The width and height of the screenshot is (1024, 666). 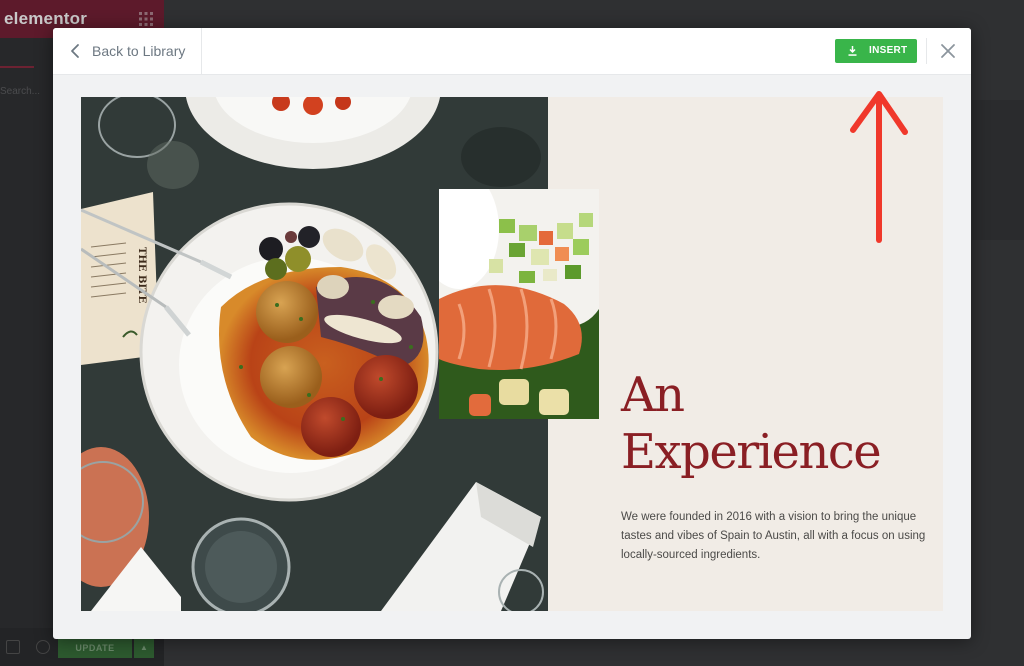 What do you see at coordinates (948, 51) in the screenshot?
I see `close-icon` at bounding box center [948, 51].